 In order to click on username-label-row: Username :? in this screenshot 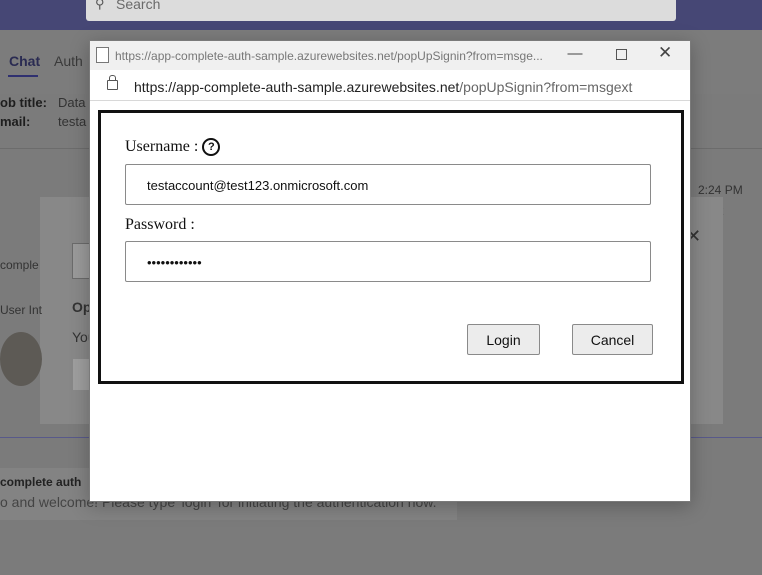, I will do `click(173, 147)`.